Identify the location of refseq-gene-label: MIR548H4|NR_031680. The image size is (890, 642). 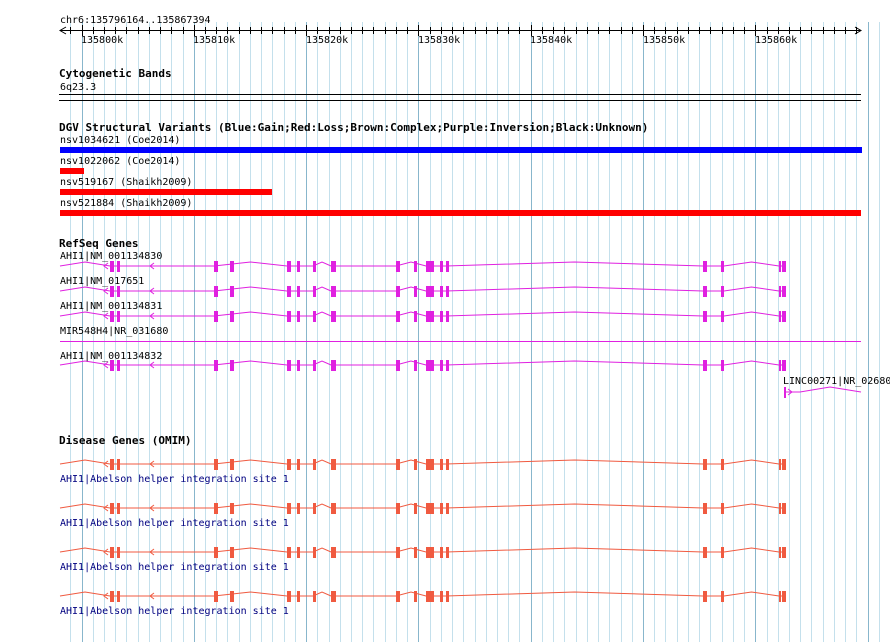
(114, 331).